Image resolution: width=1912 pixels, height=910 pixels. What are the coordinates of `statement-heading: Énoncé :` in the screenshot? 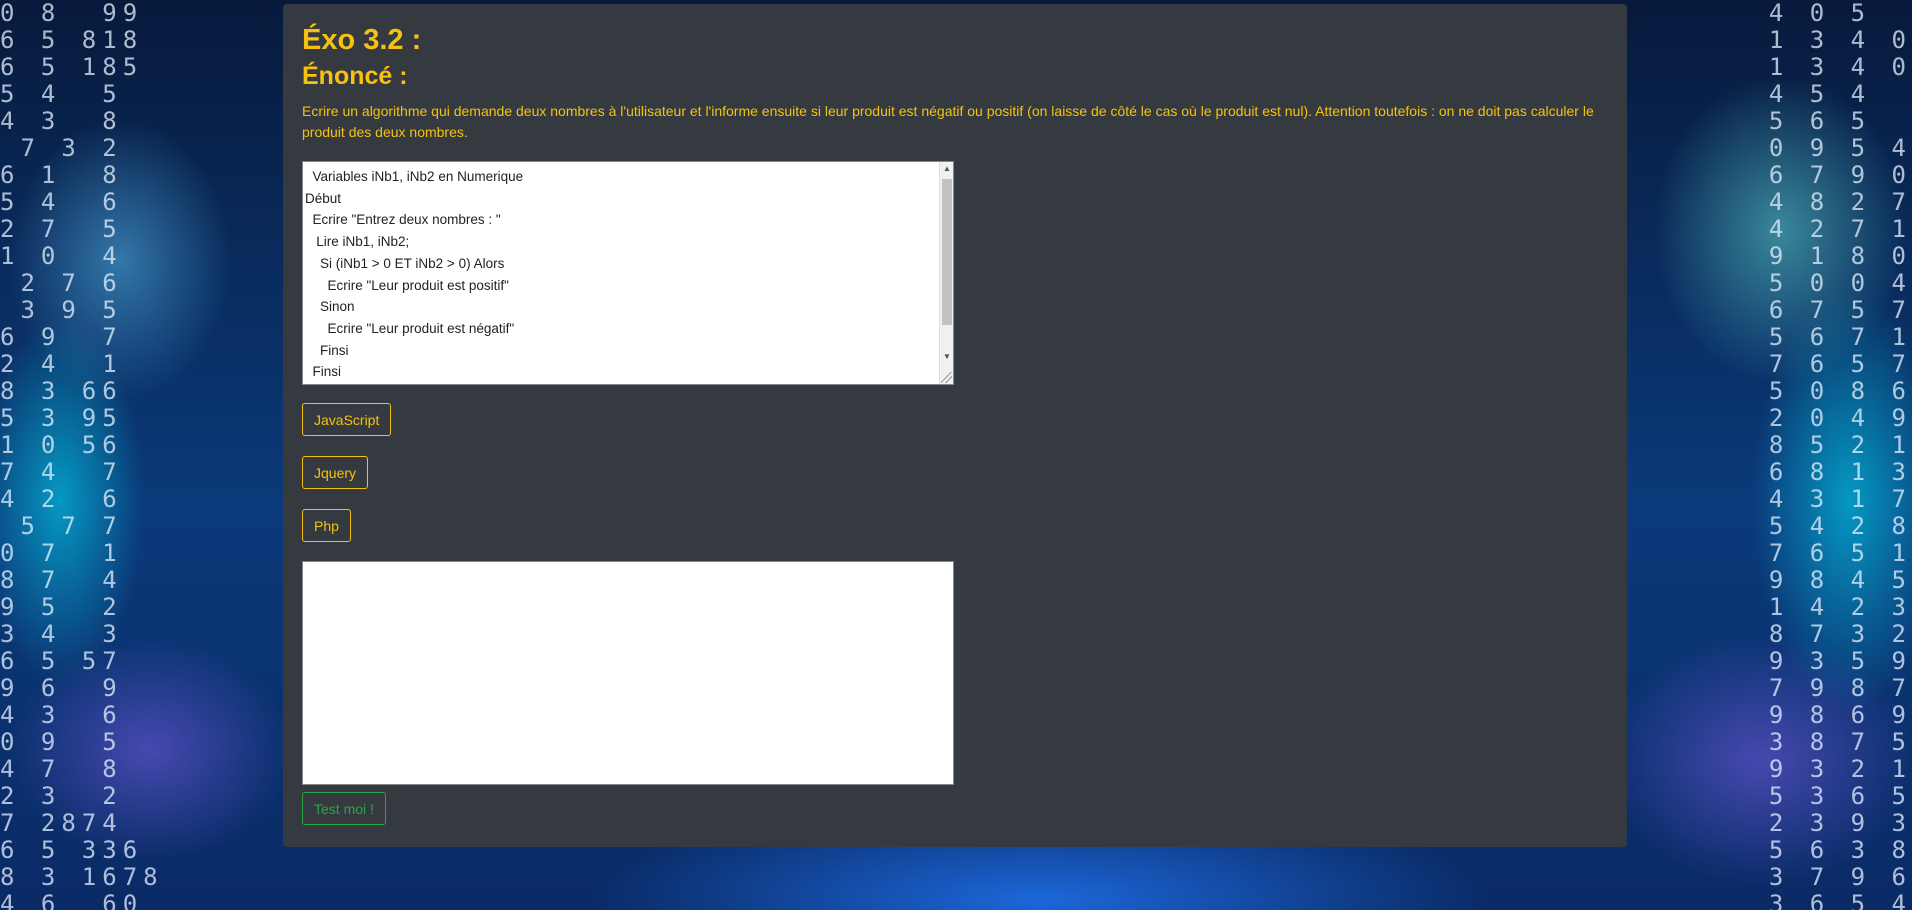 It's located at (355, 76).